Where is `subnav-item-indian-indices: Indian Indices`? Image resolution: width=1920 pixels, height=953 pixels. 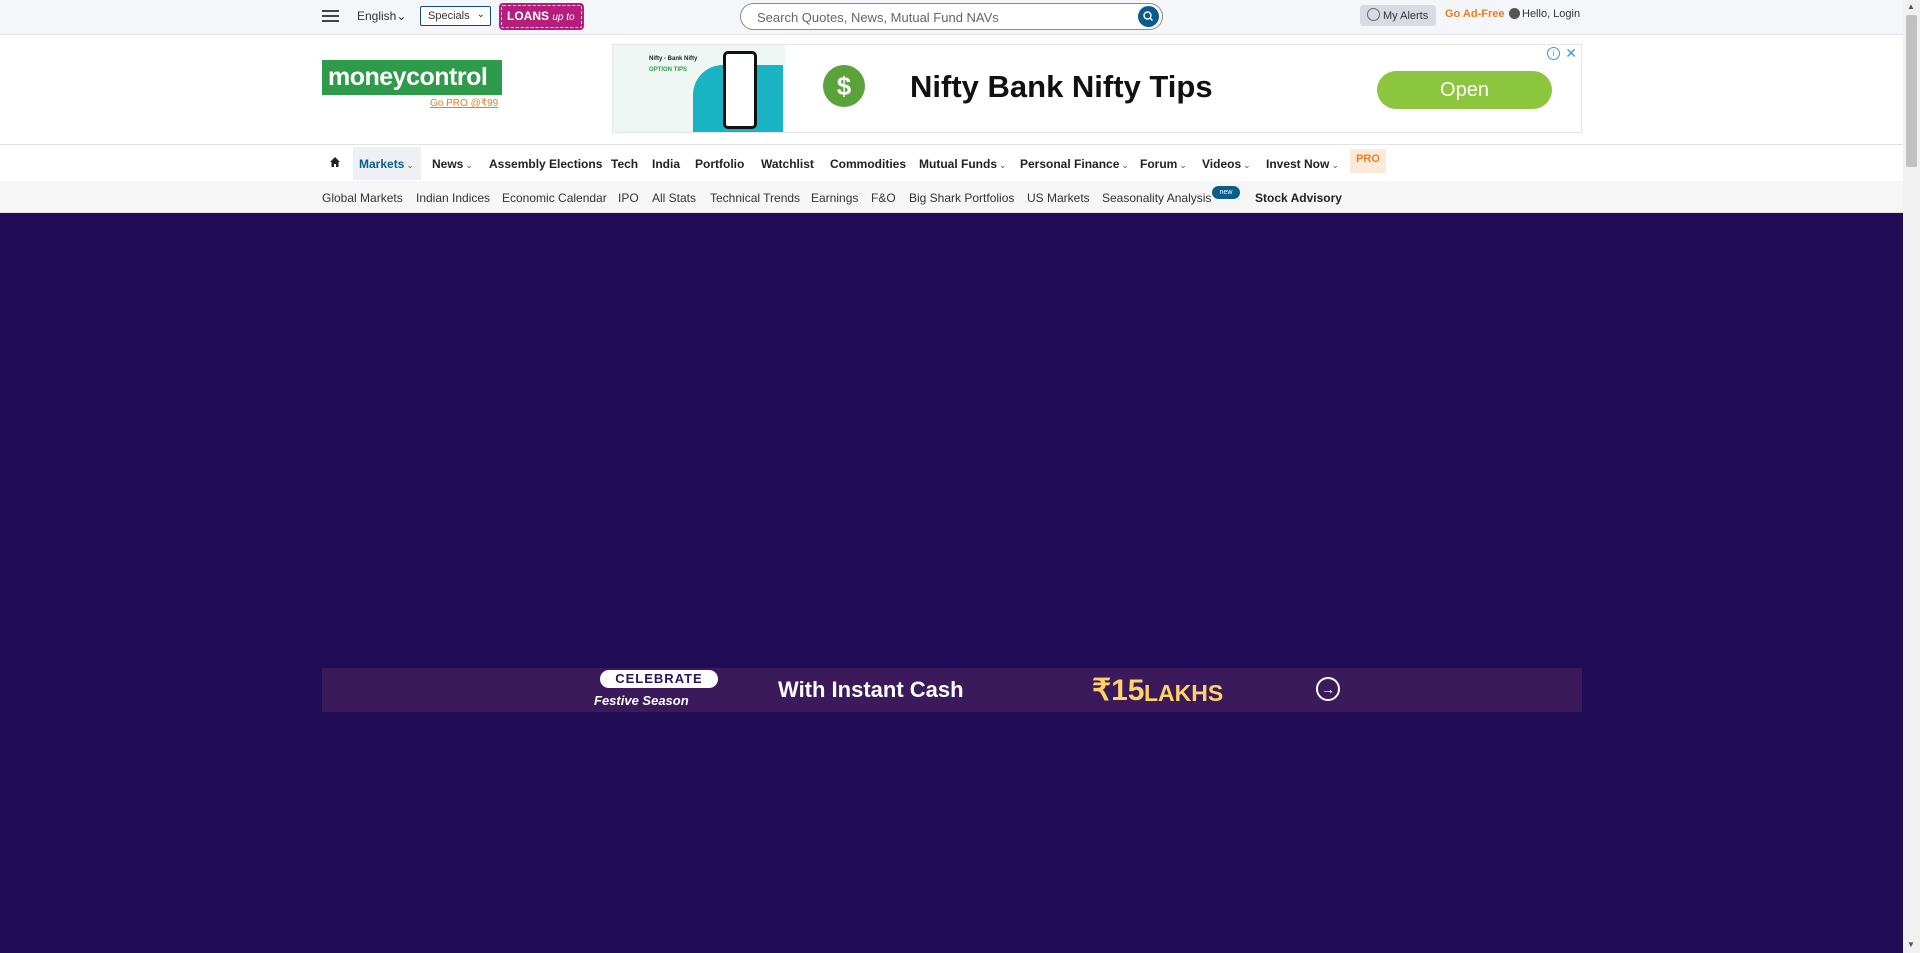 subnav-item-indian-indices: Indian Indices is located at coordinates (453, 198).